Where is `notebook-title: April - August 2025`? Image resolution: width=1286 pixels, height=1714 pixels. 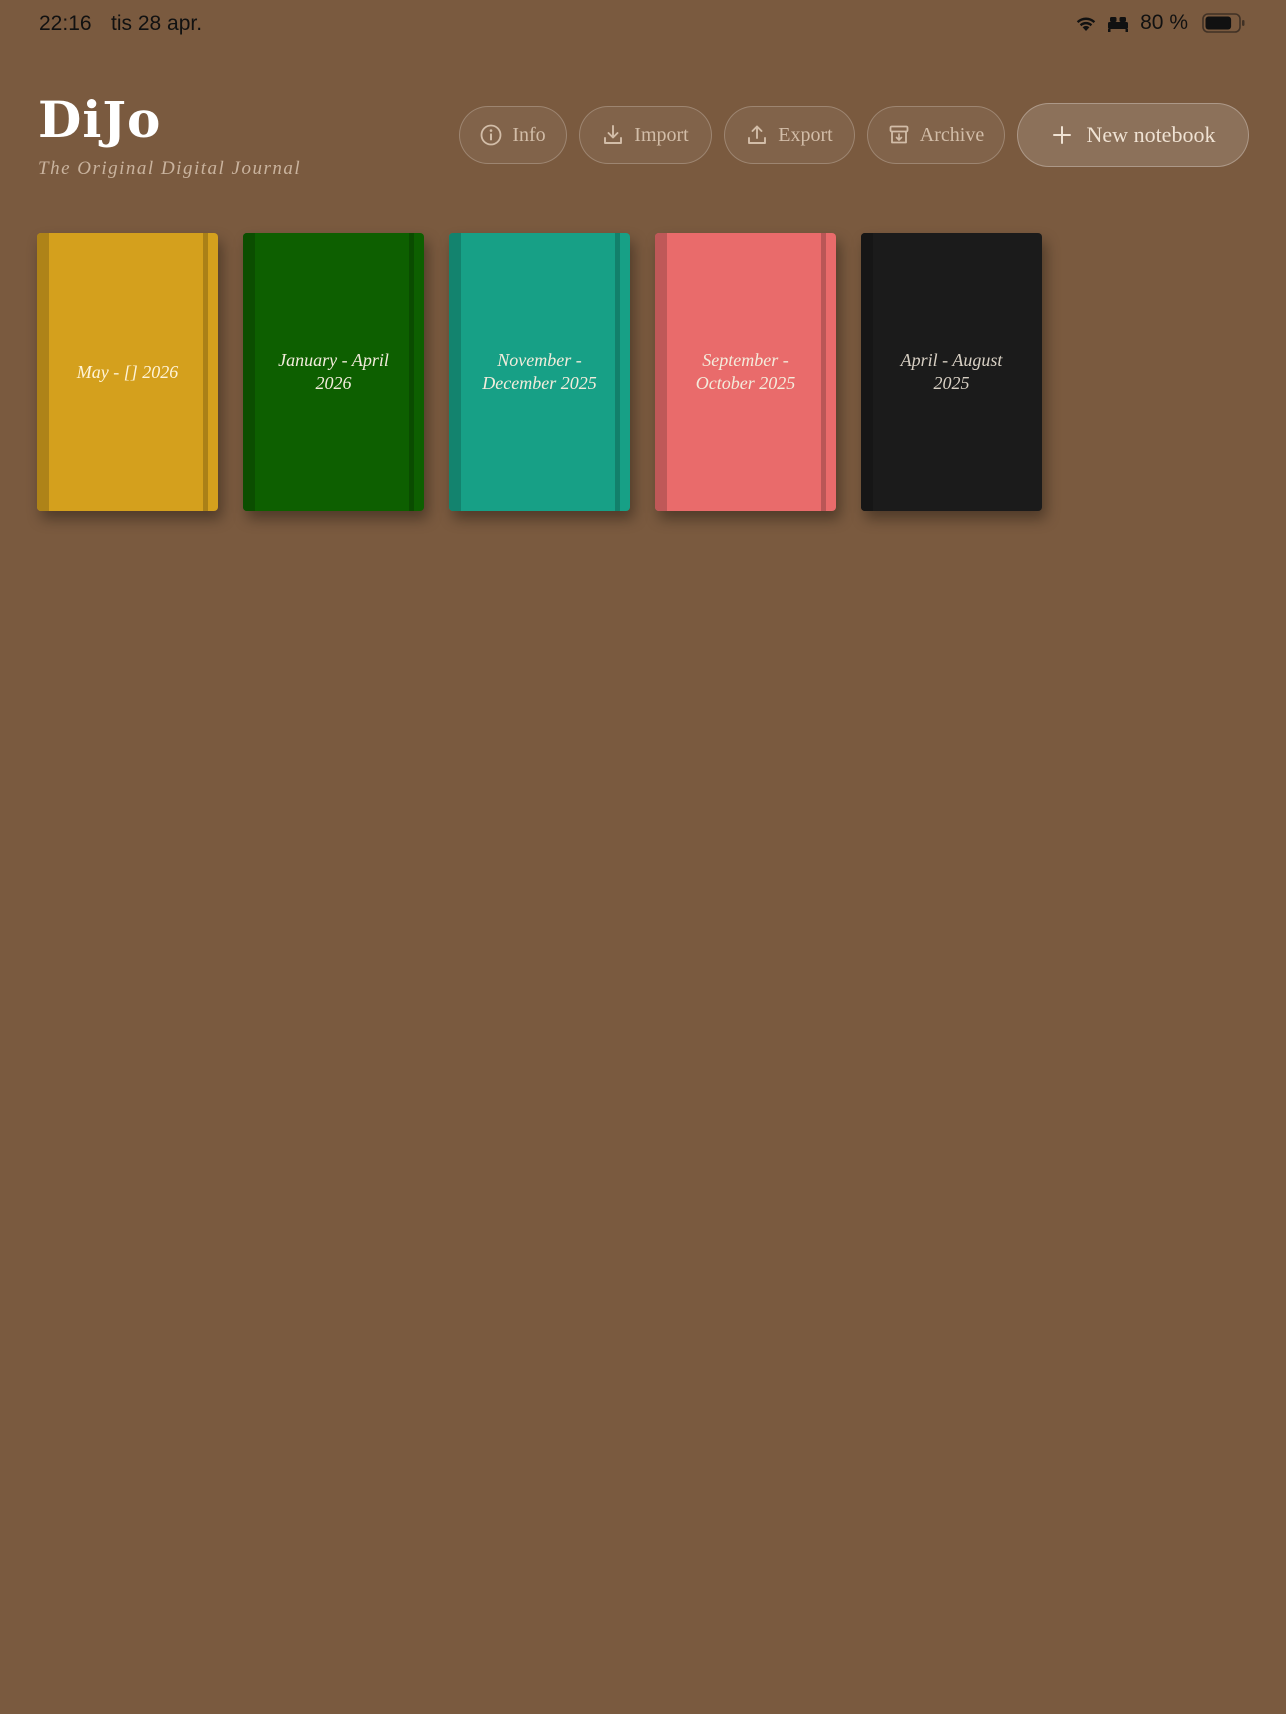
notebook-title: April - August 2025 is located at coordinates (951, 371).